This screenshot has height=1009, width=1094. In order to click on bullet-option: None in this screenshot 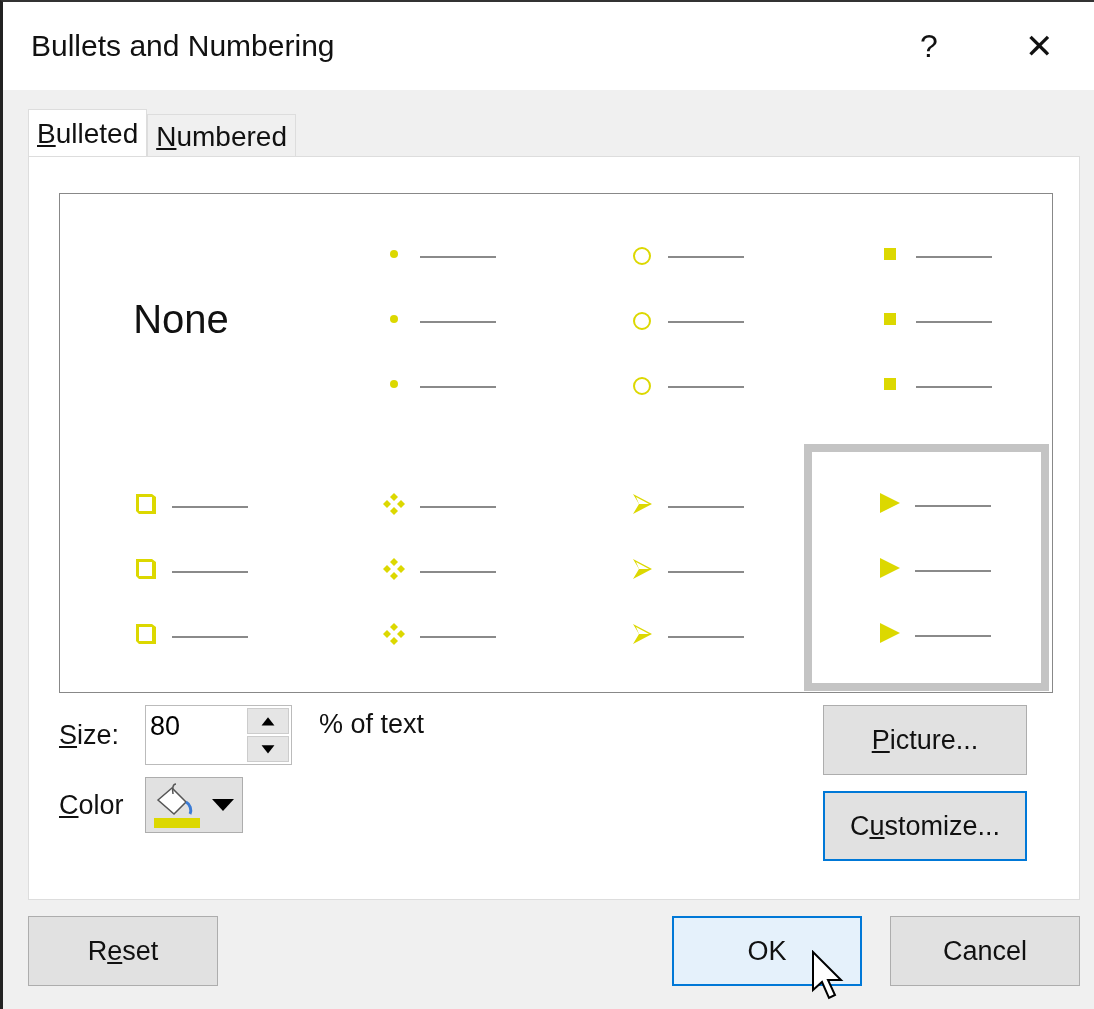, I will do `click(184, 319)`.